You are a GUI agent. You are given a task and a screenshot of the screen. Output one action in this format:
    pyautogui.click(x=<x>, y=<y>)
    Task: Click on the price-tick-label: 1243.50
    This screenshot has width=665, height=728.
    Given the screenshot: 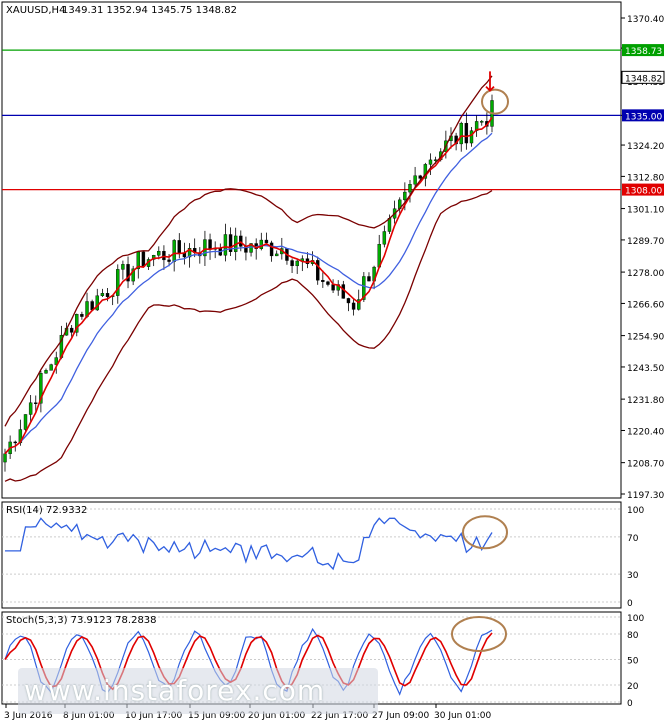 What is the action you would take?
    pyautogui.click(x=645, y=369)
    